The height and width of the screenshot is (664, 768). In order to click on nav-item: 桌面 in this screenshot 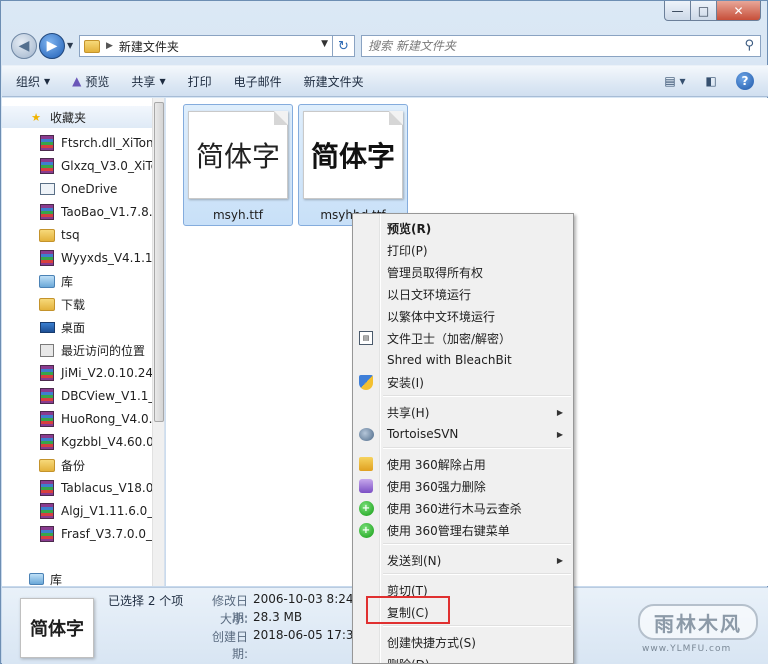, I will do `click(77, 327)`.